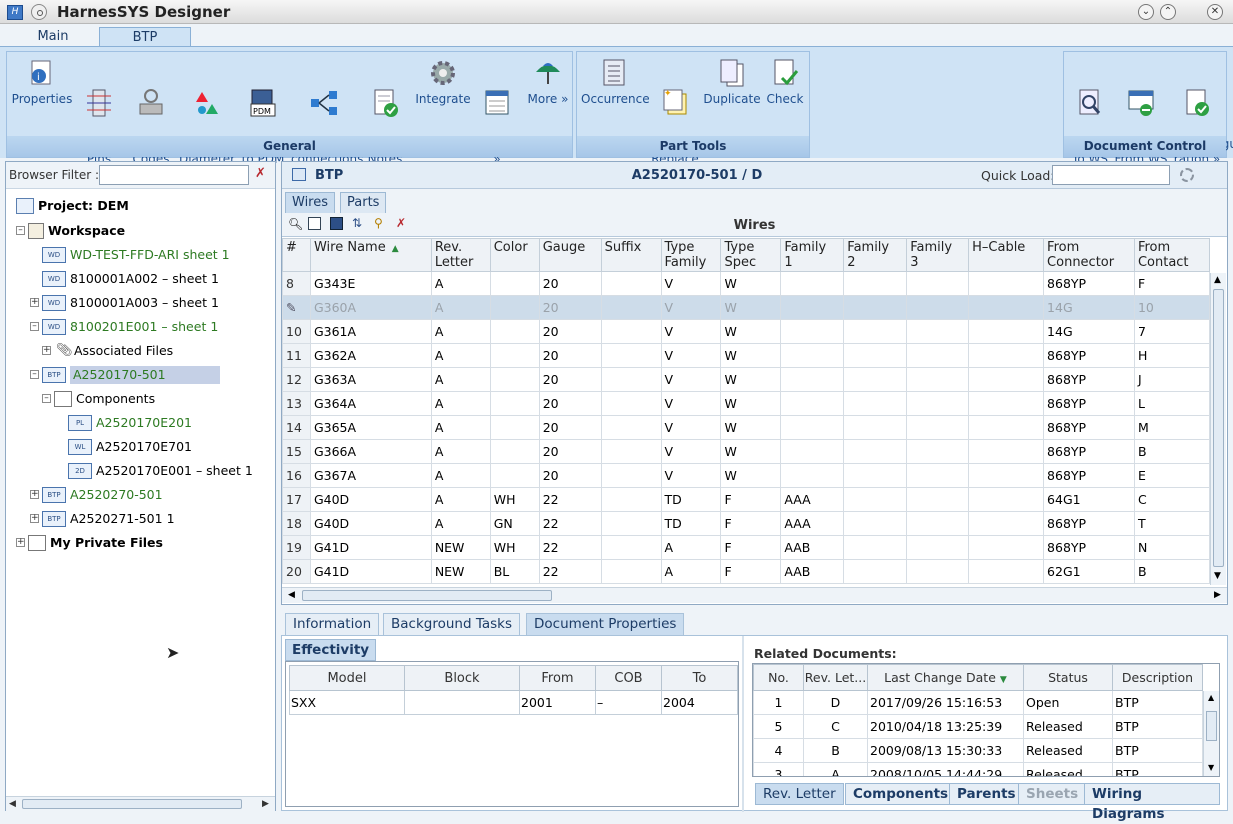  What do you see at coordinates (174, 175) in the screenshot?
I see `browser-filter-input` at bounding box center [174, 175].